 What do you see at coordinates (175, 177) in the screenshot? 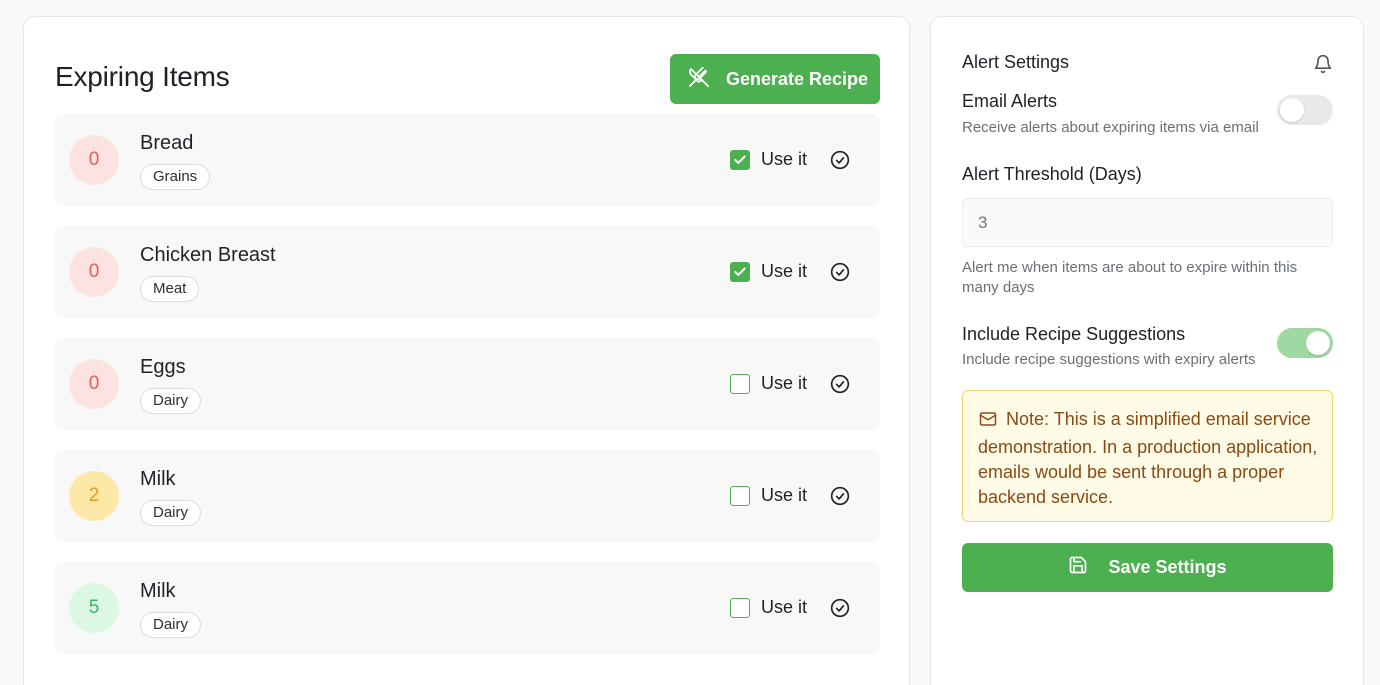
I see `category-tag: Grains` at bounding box center [175, 177].